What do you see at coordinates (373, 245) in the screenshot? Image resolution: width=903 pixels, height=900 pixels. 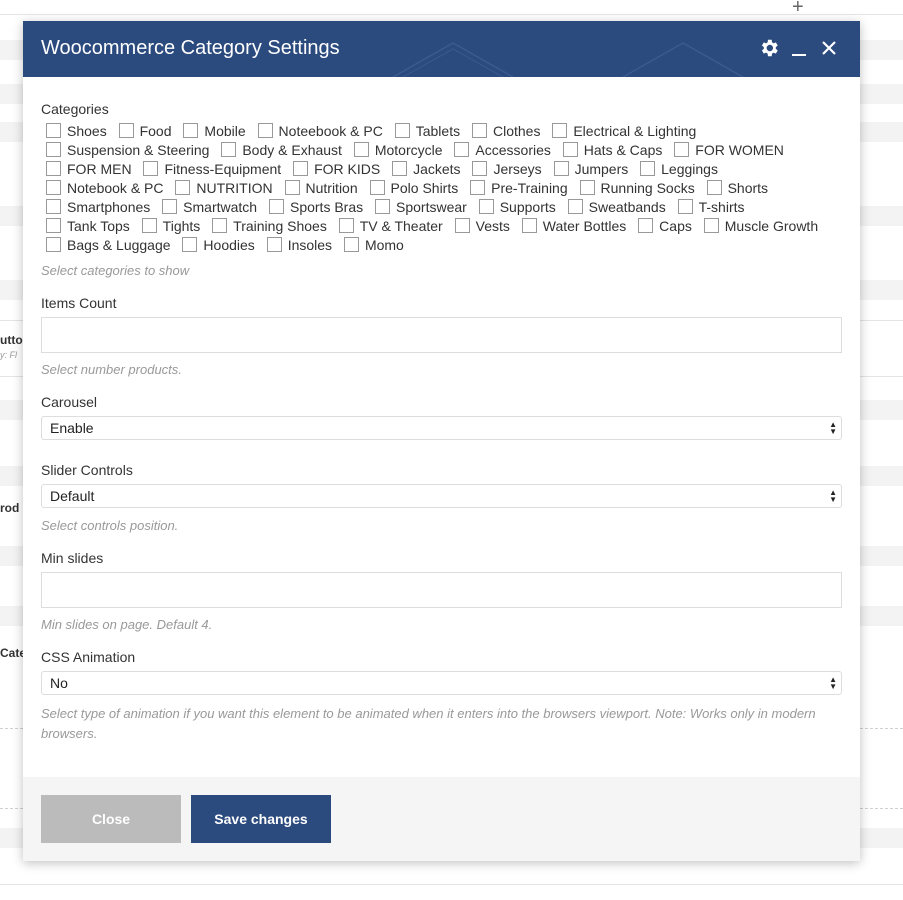 I see `category-option: Momo` at bounding box center [373, 245].